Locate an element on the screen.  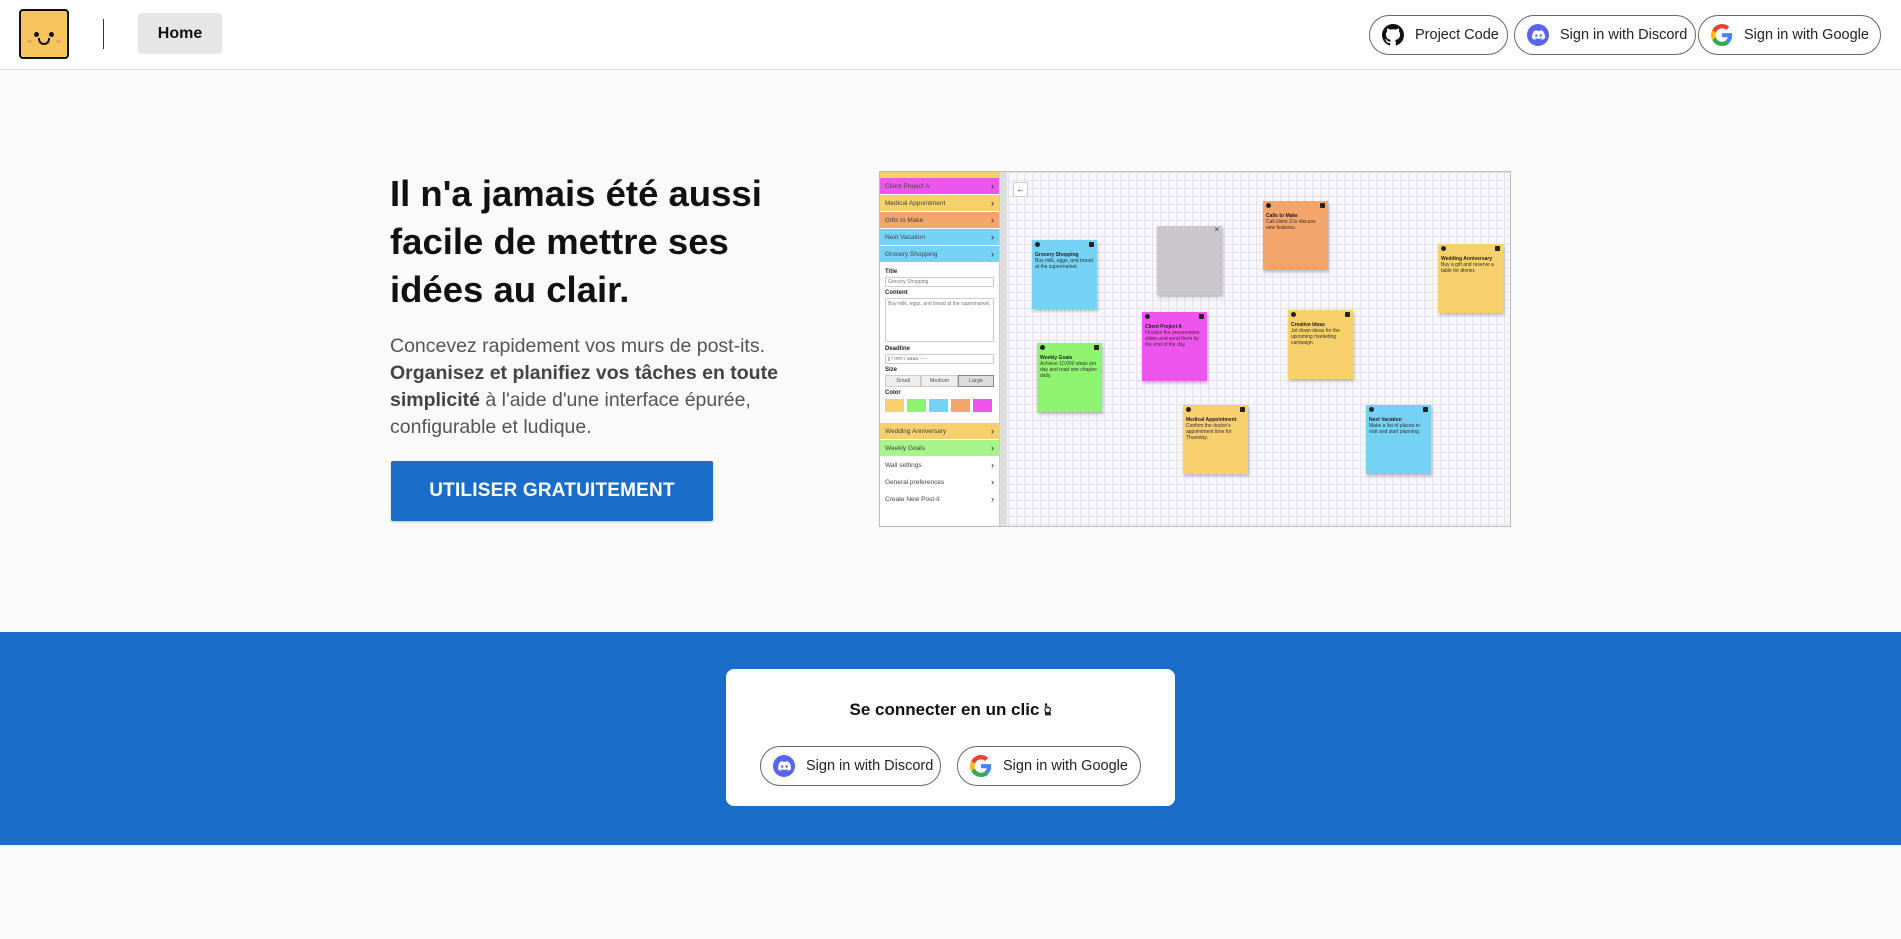
google-signin-label: Sign in with Google is located at coordinates (1806, 35).